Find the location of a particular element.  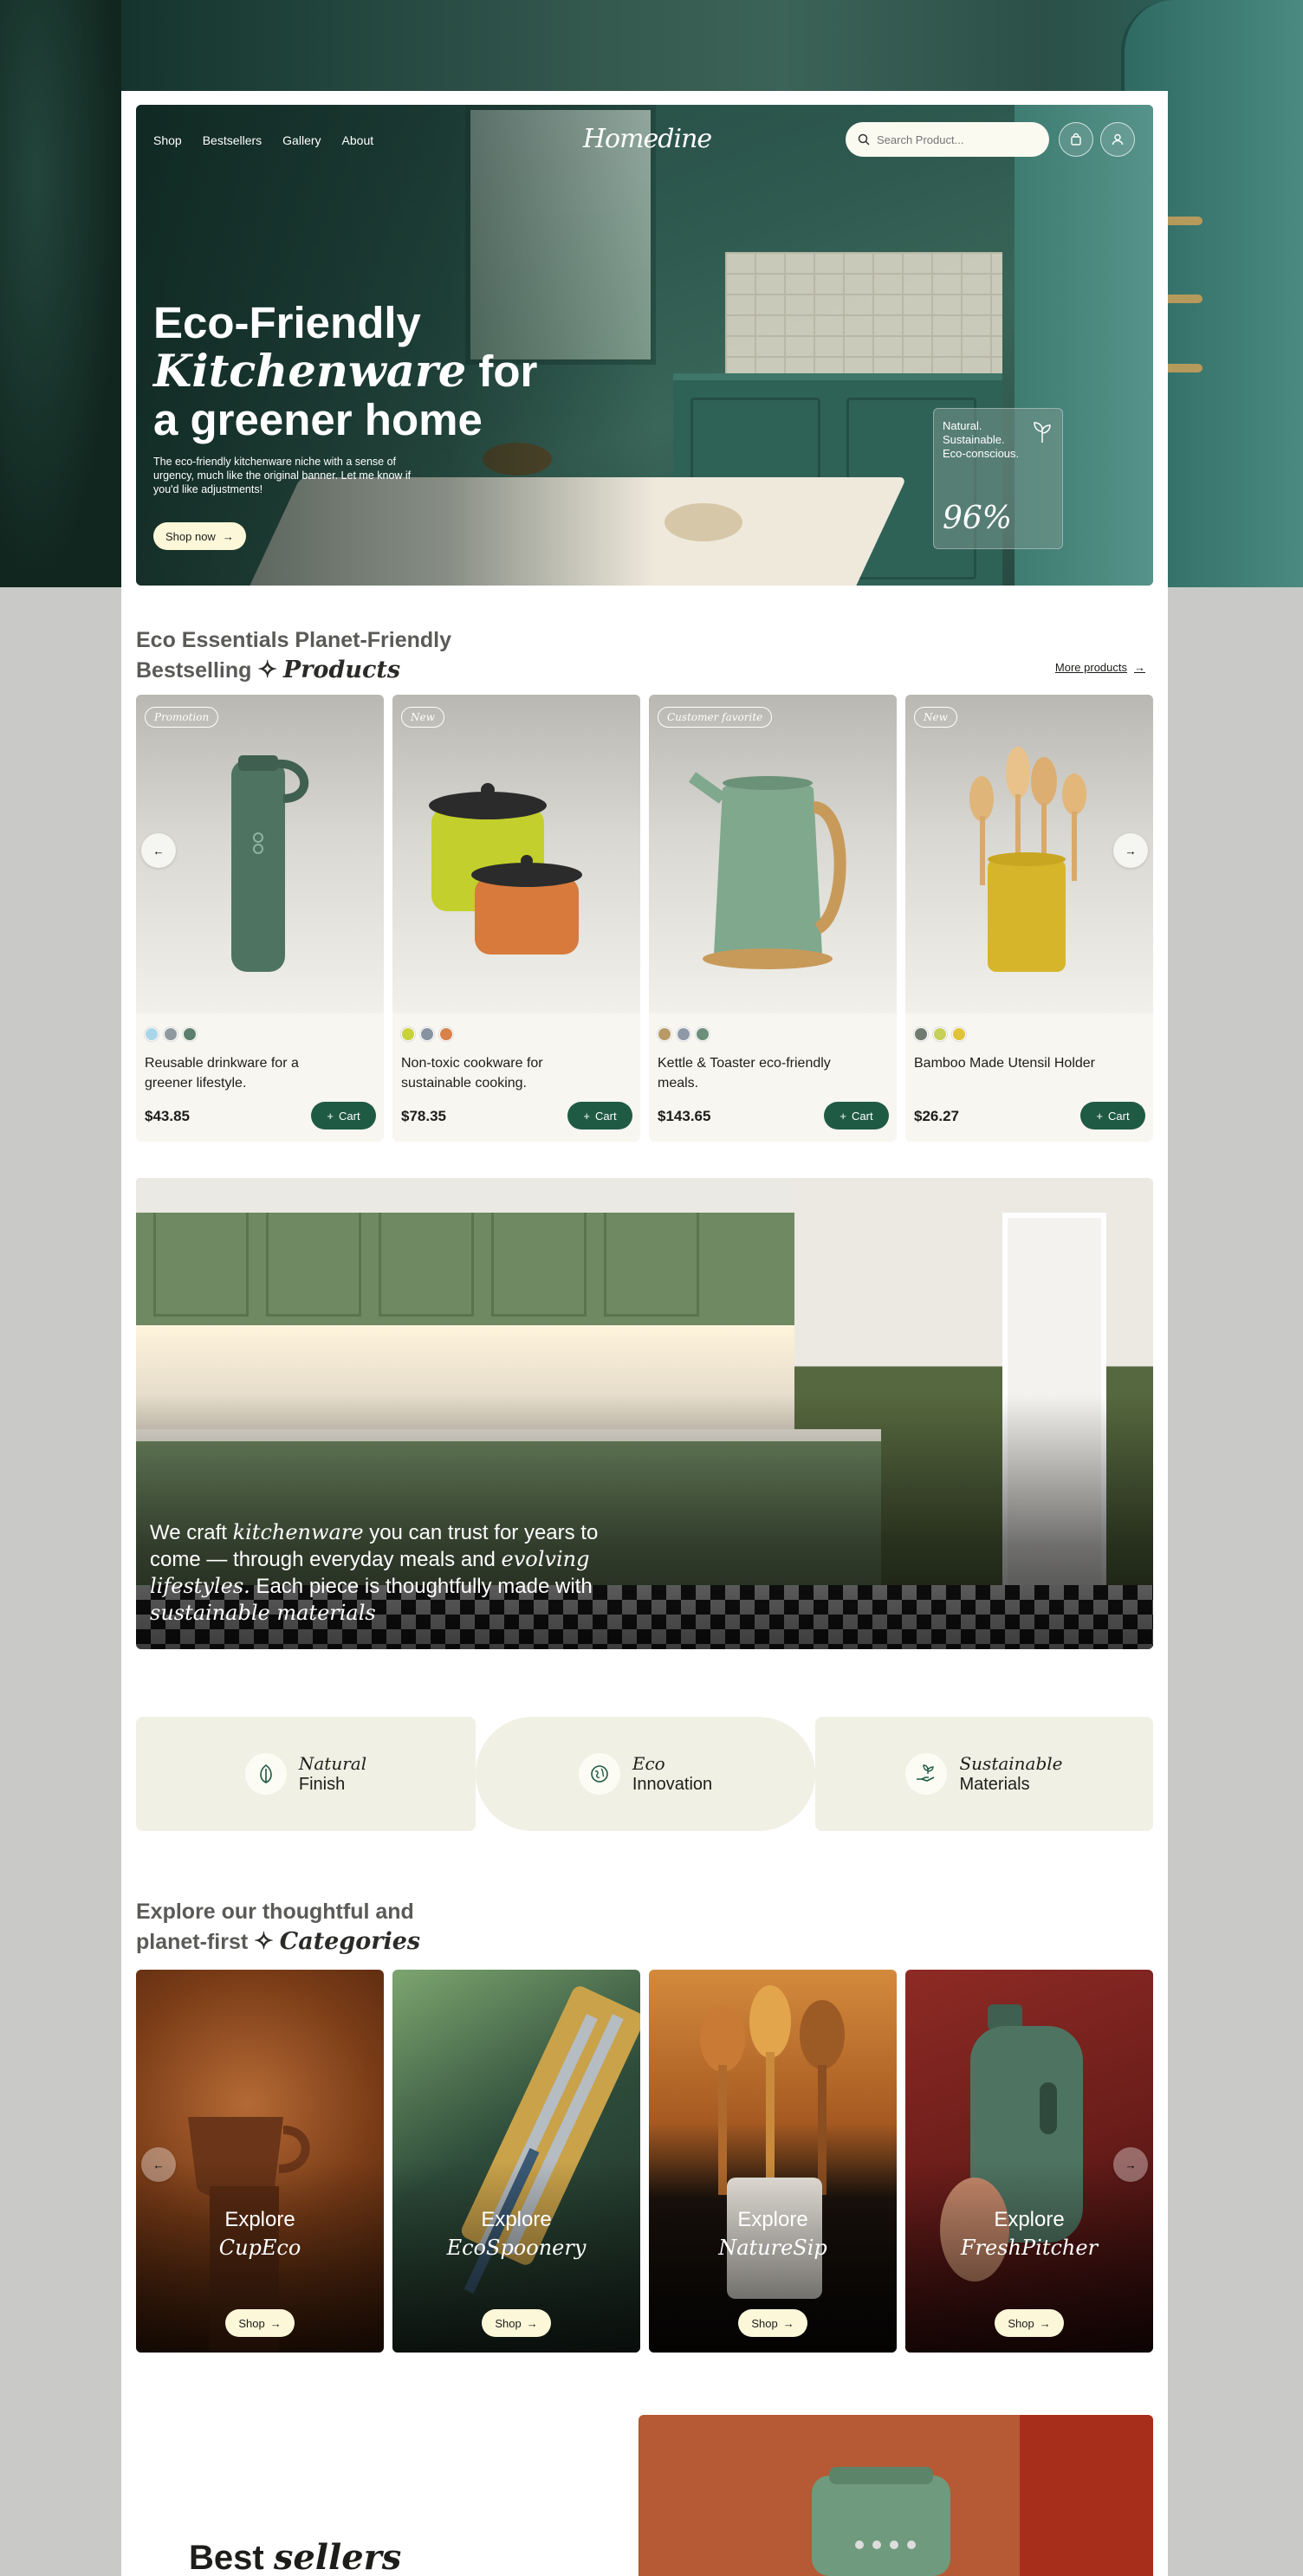

product-description: Bamboo Made Utensil Holder is located at coordinates (1010, 1063).